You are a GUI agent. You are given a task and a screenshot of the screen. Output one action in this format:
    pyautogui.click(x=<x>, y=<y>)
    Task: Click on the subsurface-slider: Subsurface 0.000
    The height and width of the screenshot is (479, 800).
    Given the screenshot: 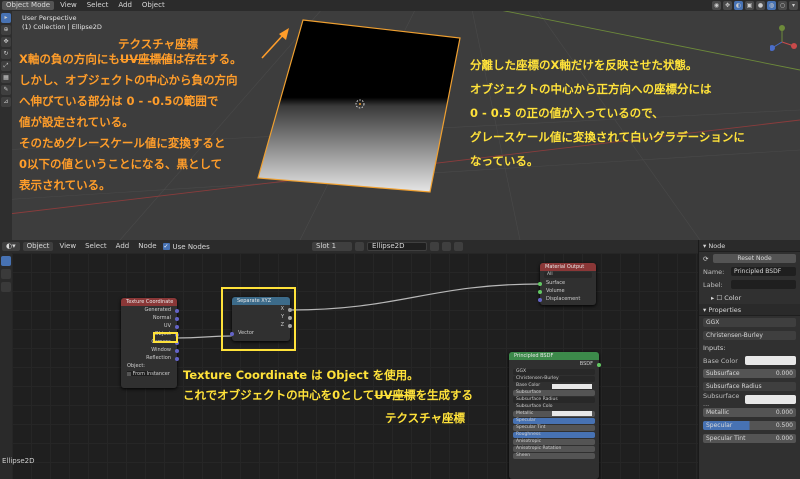 What is the action you would take?
    pyautogui.click(x=749, y=373)
    